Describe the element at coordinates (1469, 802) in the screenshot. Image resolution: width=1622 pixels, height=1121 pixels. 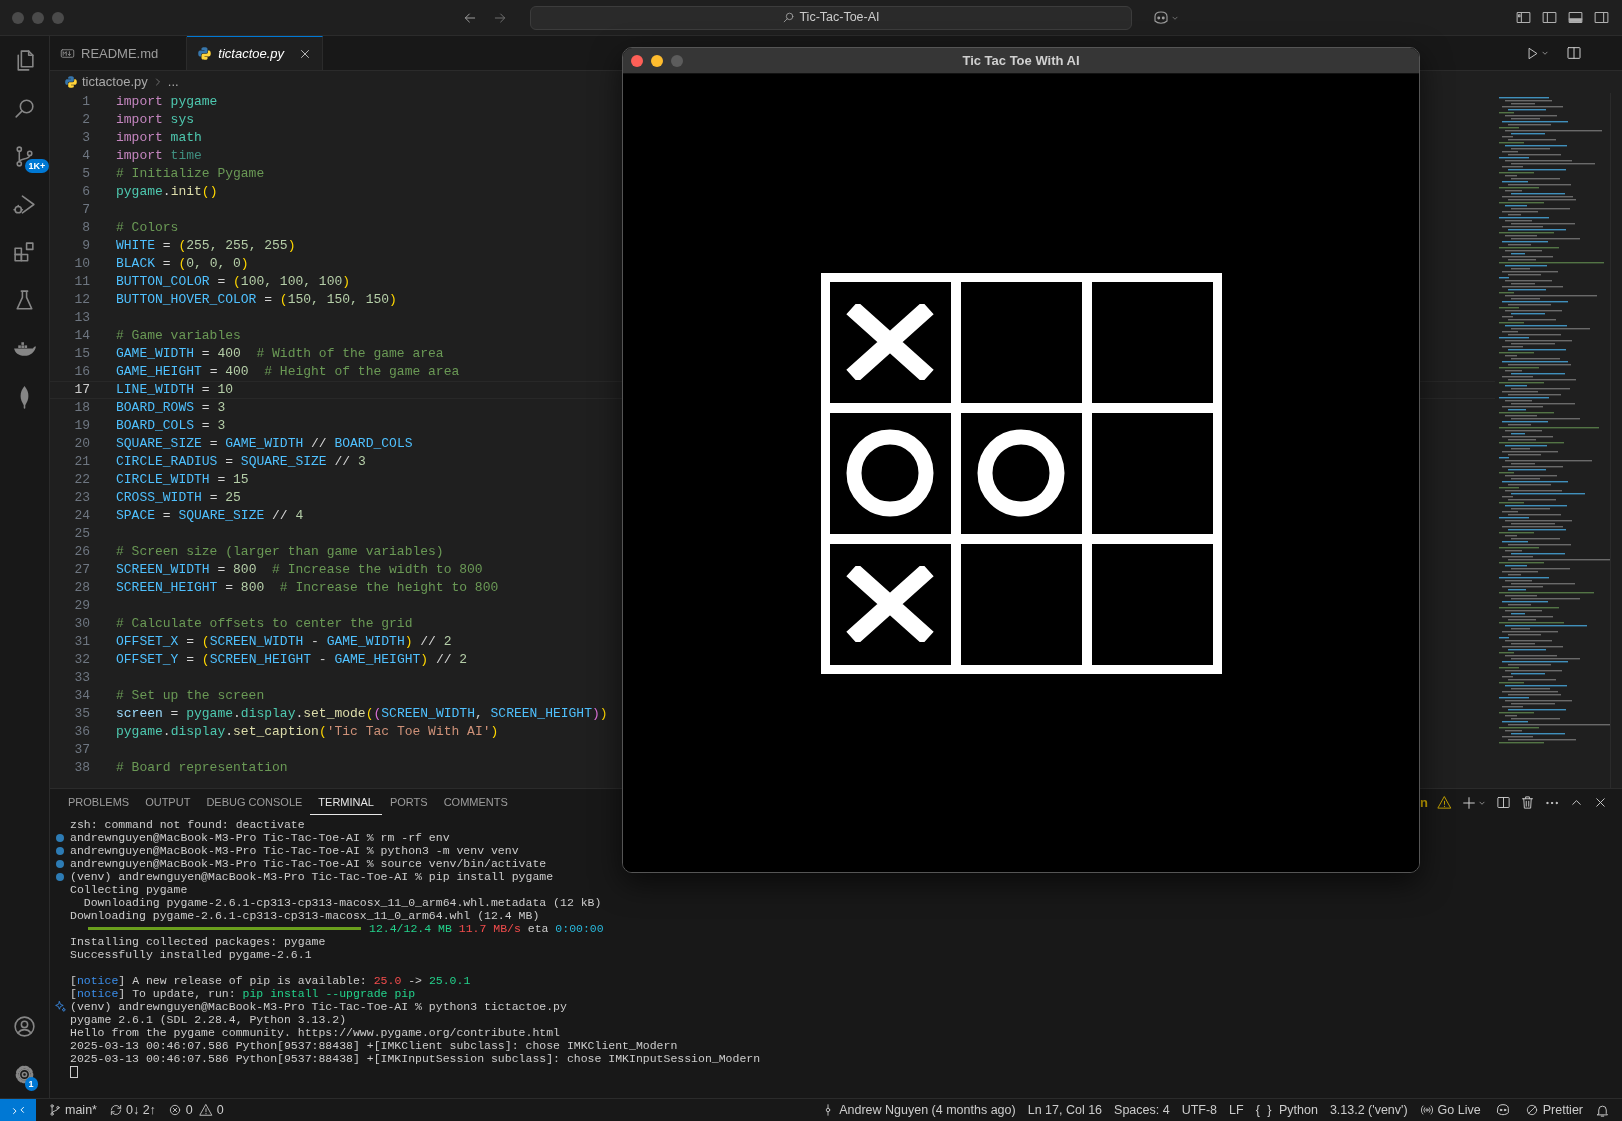
I see `plus-icon` at that location.